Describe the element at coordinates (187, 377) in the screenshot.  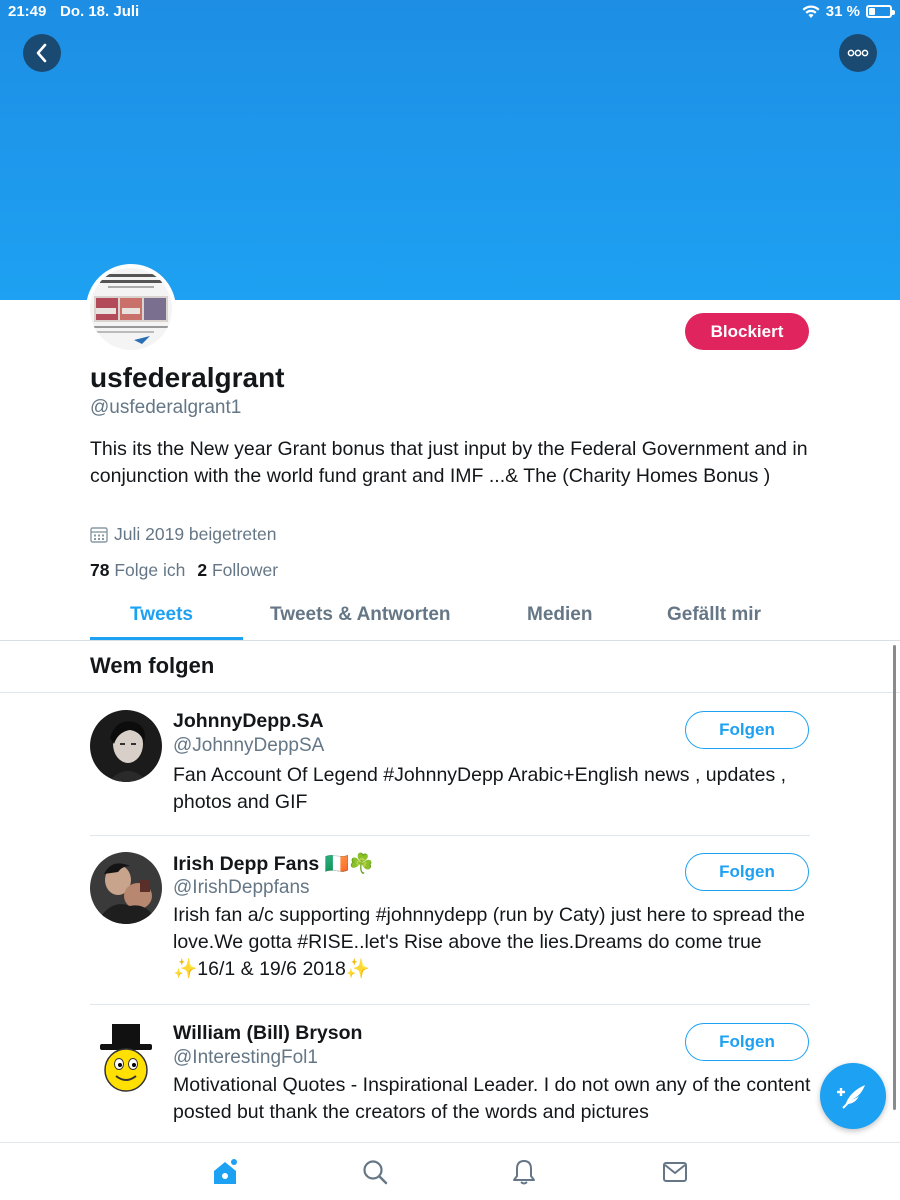
I see `profile-display-name: usfederalgrant` at that location.